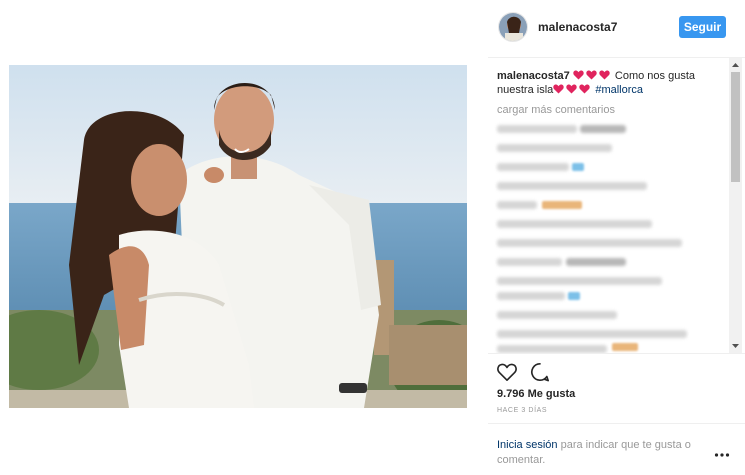 The height and width of the screenshot is (475, 745). What do you see at coordinates (533, 76) in the screenshot?
I see `caption-username: malenacosta7` at bounding box center [533, 76].